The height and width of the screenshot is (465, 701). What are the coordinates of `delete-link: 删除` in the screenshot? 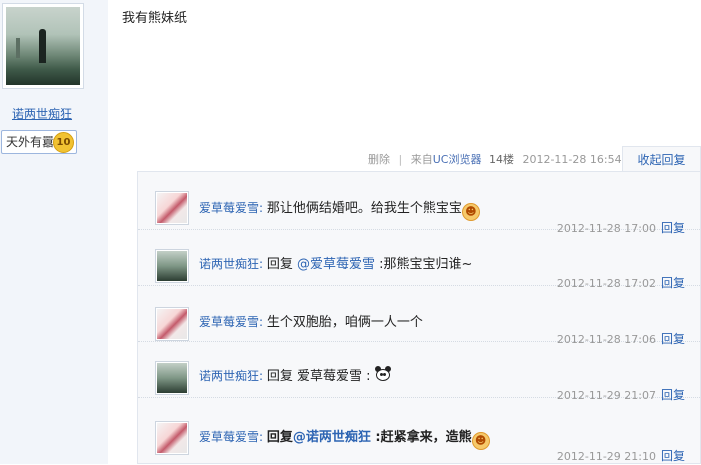 It's located at (379, 159).